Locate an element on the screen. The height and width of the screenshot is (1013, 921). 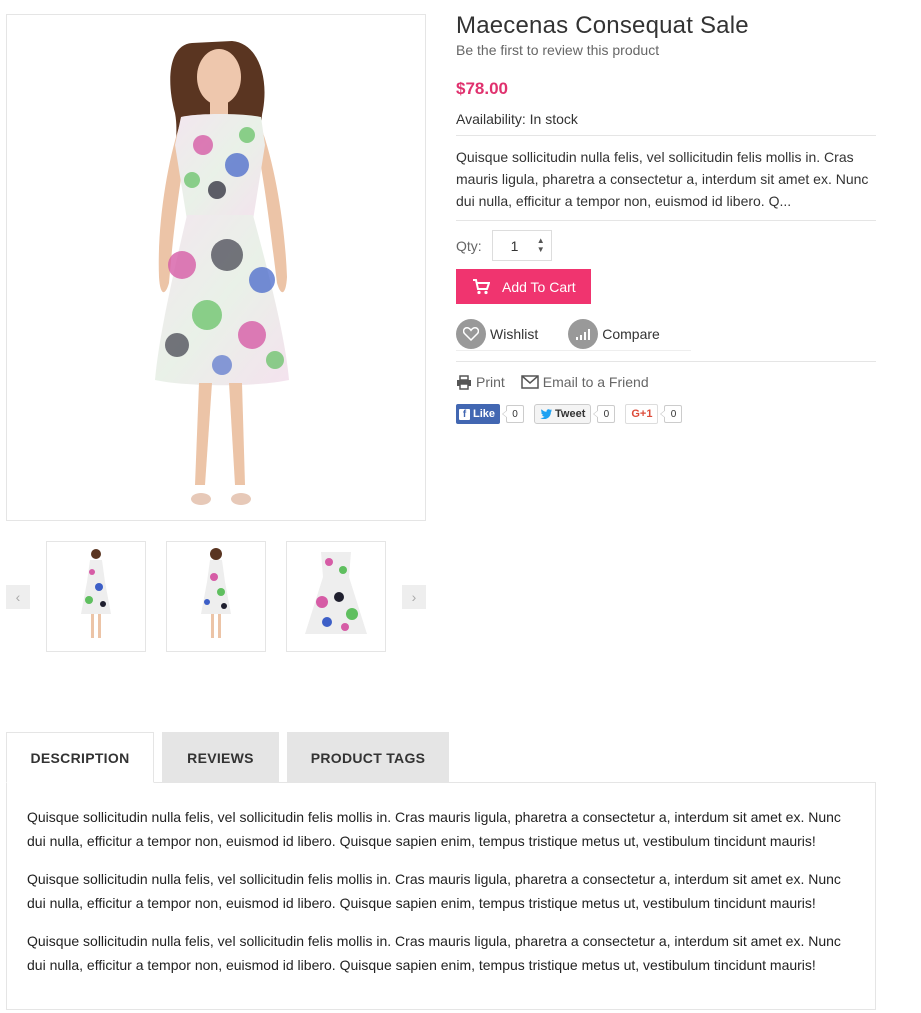
thumbnail-next-button: › is located at coordinates (414, 597).